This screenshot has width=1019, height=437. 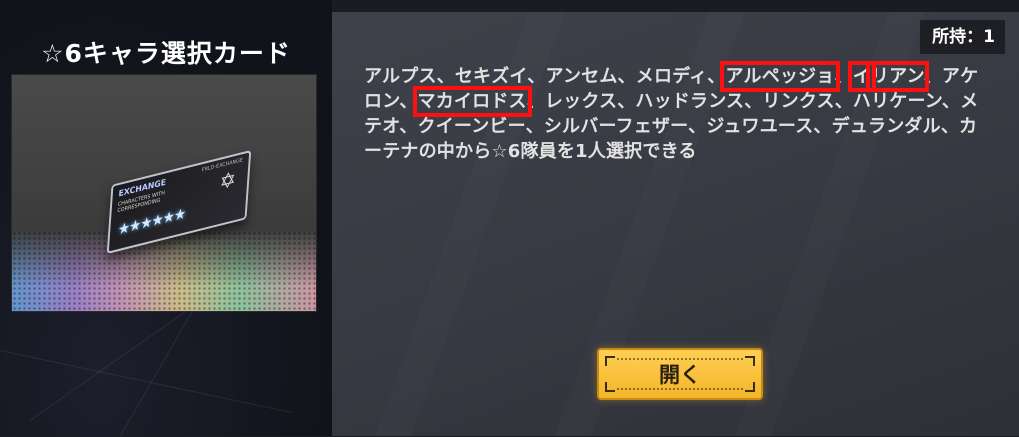 I want to click on highlighted-name-illian-part1: イ, so click(x=861, y=76).